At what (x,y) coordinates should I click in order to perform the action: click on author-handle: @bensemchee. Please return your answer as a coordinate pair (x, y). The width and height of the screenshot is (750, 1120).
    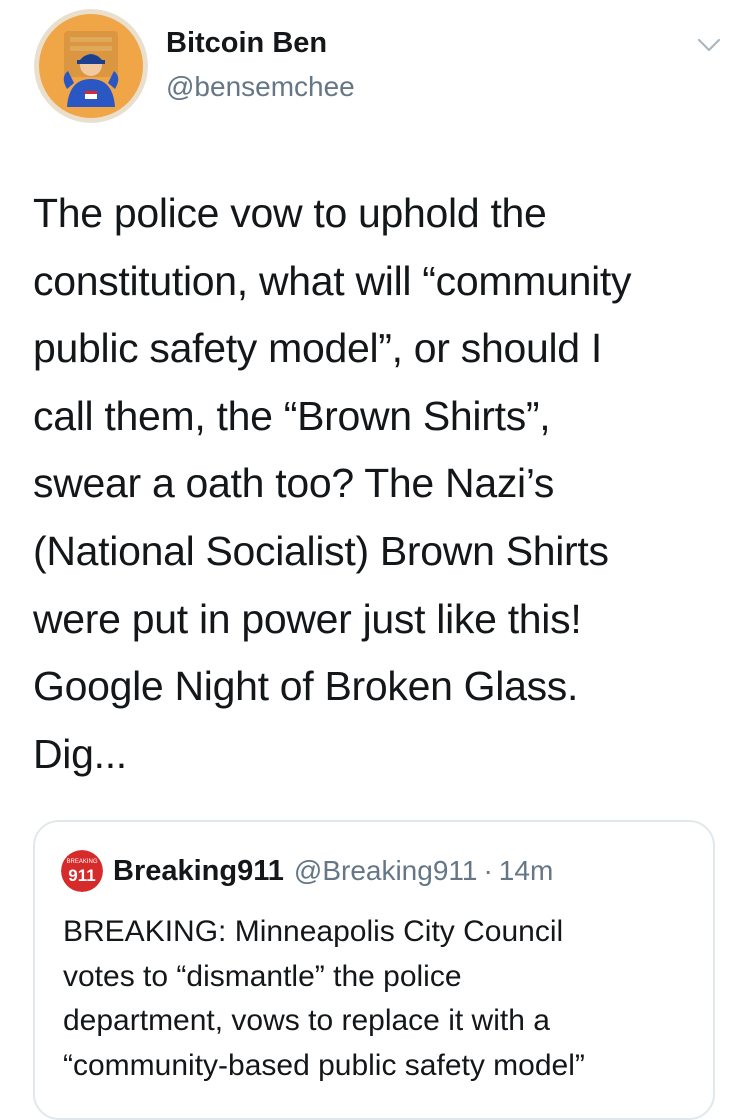
    Looking at the image, I should click on (260, 87).